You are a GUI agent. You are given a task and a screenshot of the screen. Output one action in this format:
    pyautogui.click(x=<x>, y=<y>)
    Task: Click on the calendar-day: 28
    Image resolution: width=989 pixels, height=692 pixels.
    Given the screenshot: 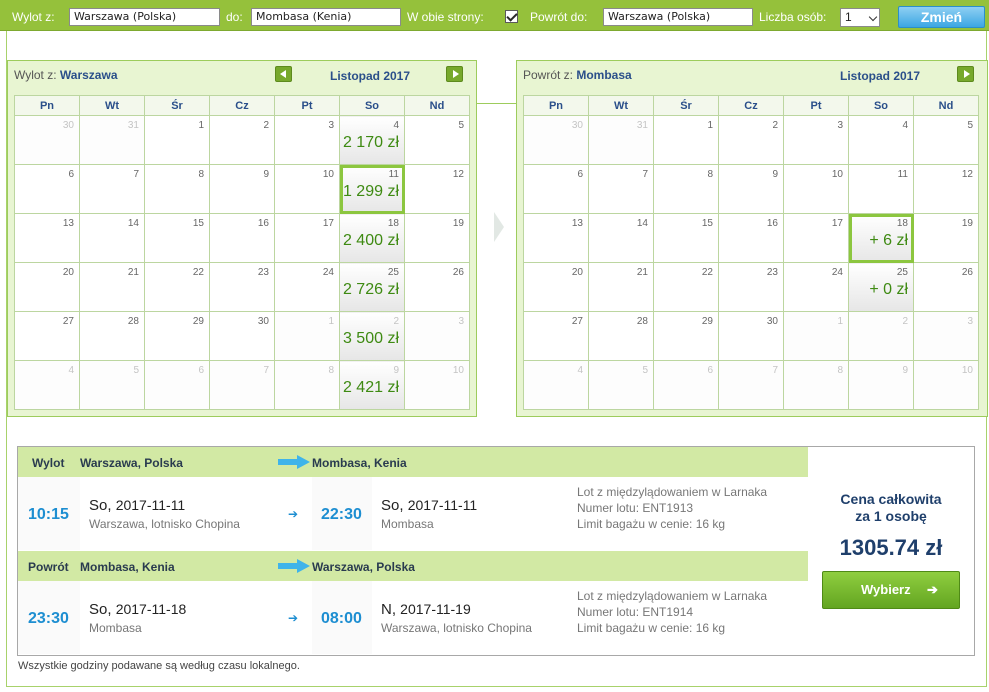 What is the action you would take?
    pyautogui.click(x=112, y=336)
    